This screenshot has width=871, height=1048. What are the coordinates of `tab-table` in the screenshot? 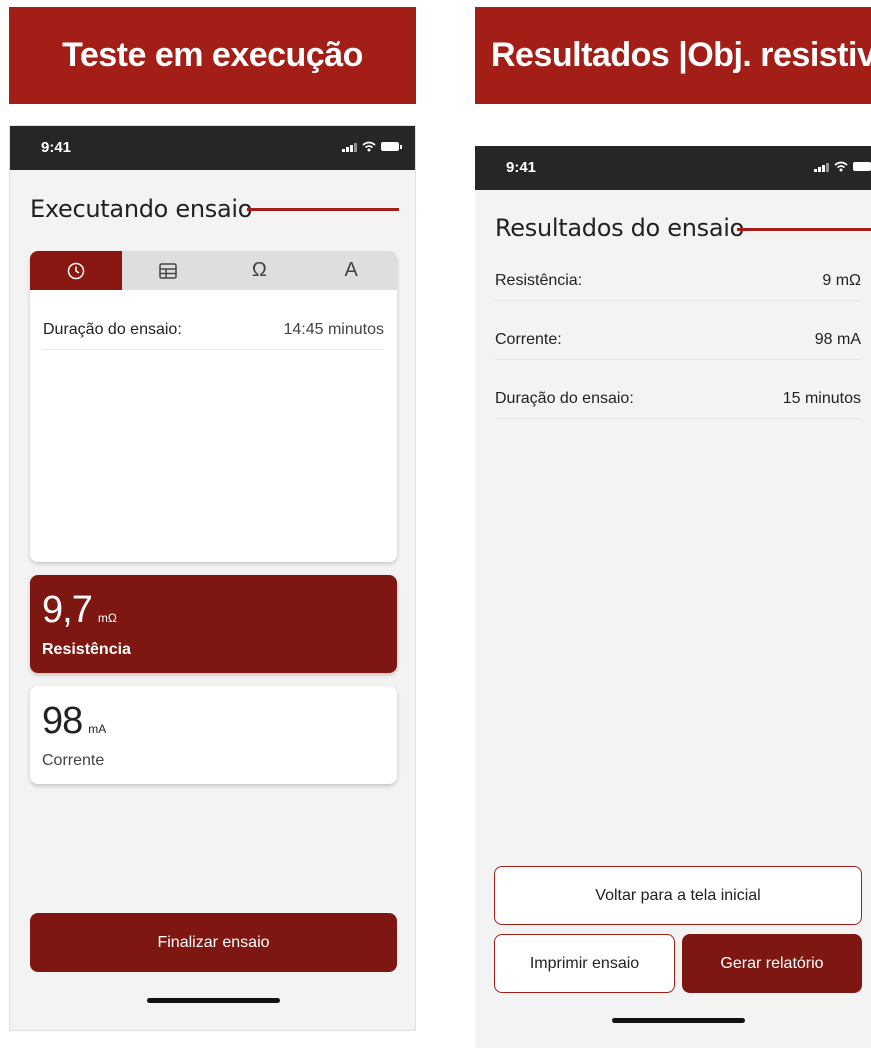 It's located at (168, 270).